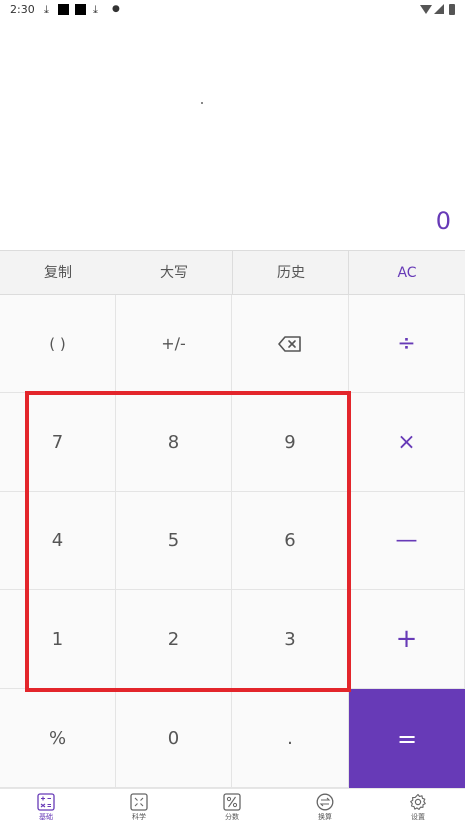 Image resolution: width=465 pixels, height=826 pixels. Describe the element at coordinates (232, 10) in the screenshot. I see `status-bar: 2:30 ⤓ ⤓ ●` at that location.